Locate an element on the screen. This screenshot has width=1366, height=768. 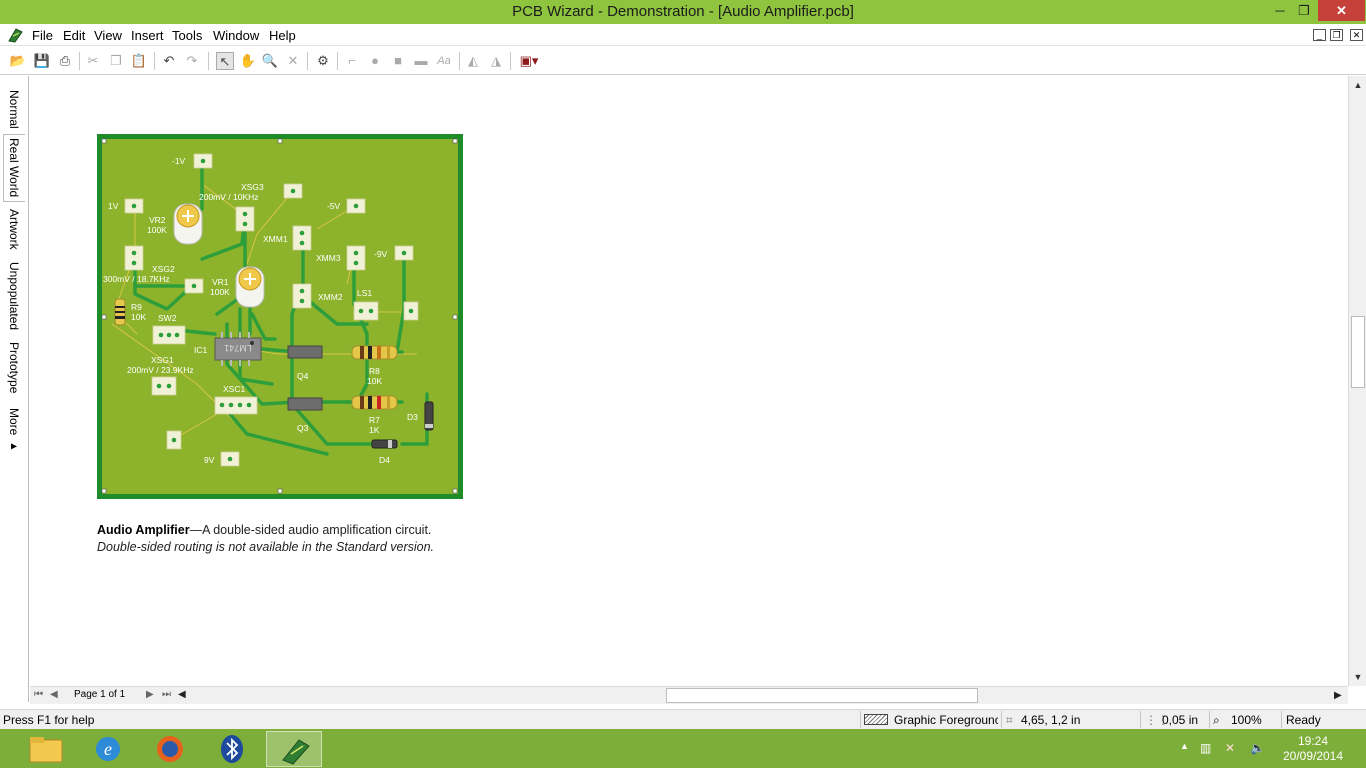
print-icon: ⎙ is located at coordinates (65, 61).